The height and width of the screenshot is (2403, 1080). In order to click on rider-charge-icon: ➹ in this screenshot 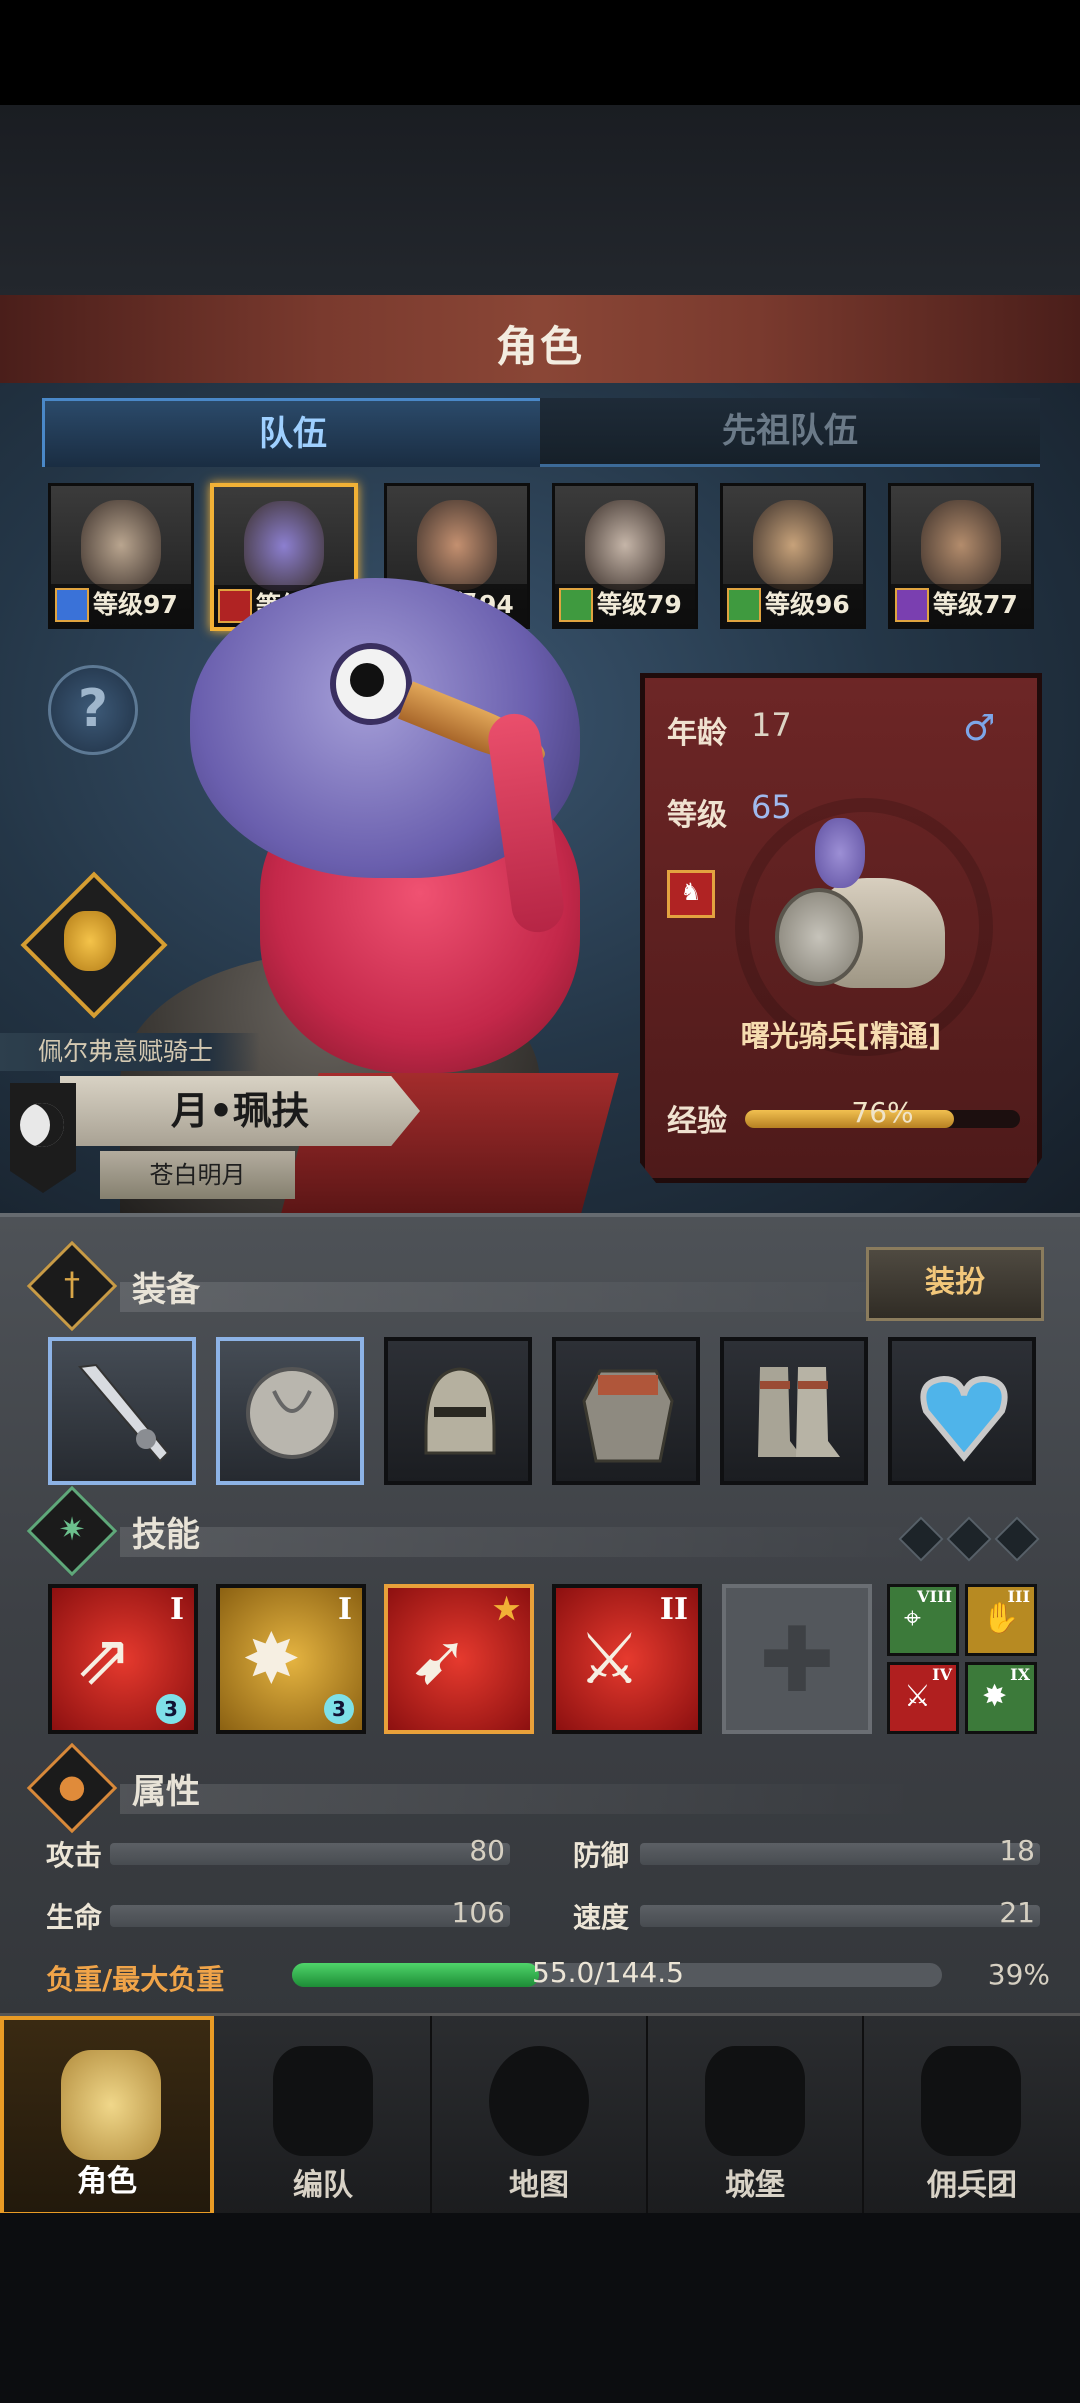, I will do `click(439, 1659)`.